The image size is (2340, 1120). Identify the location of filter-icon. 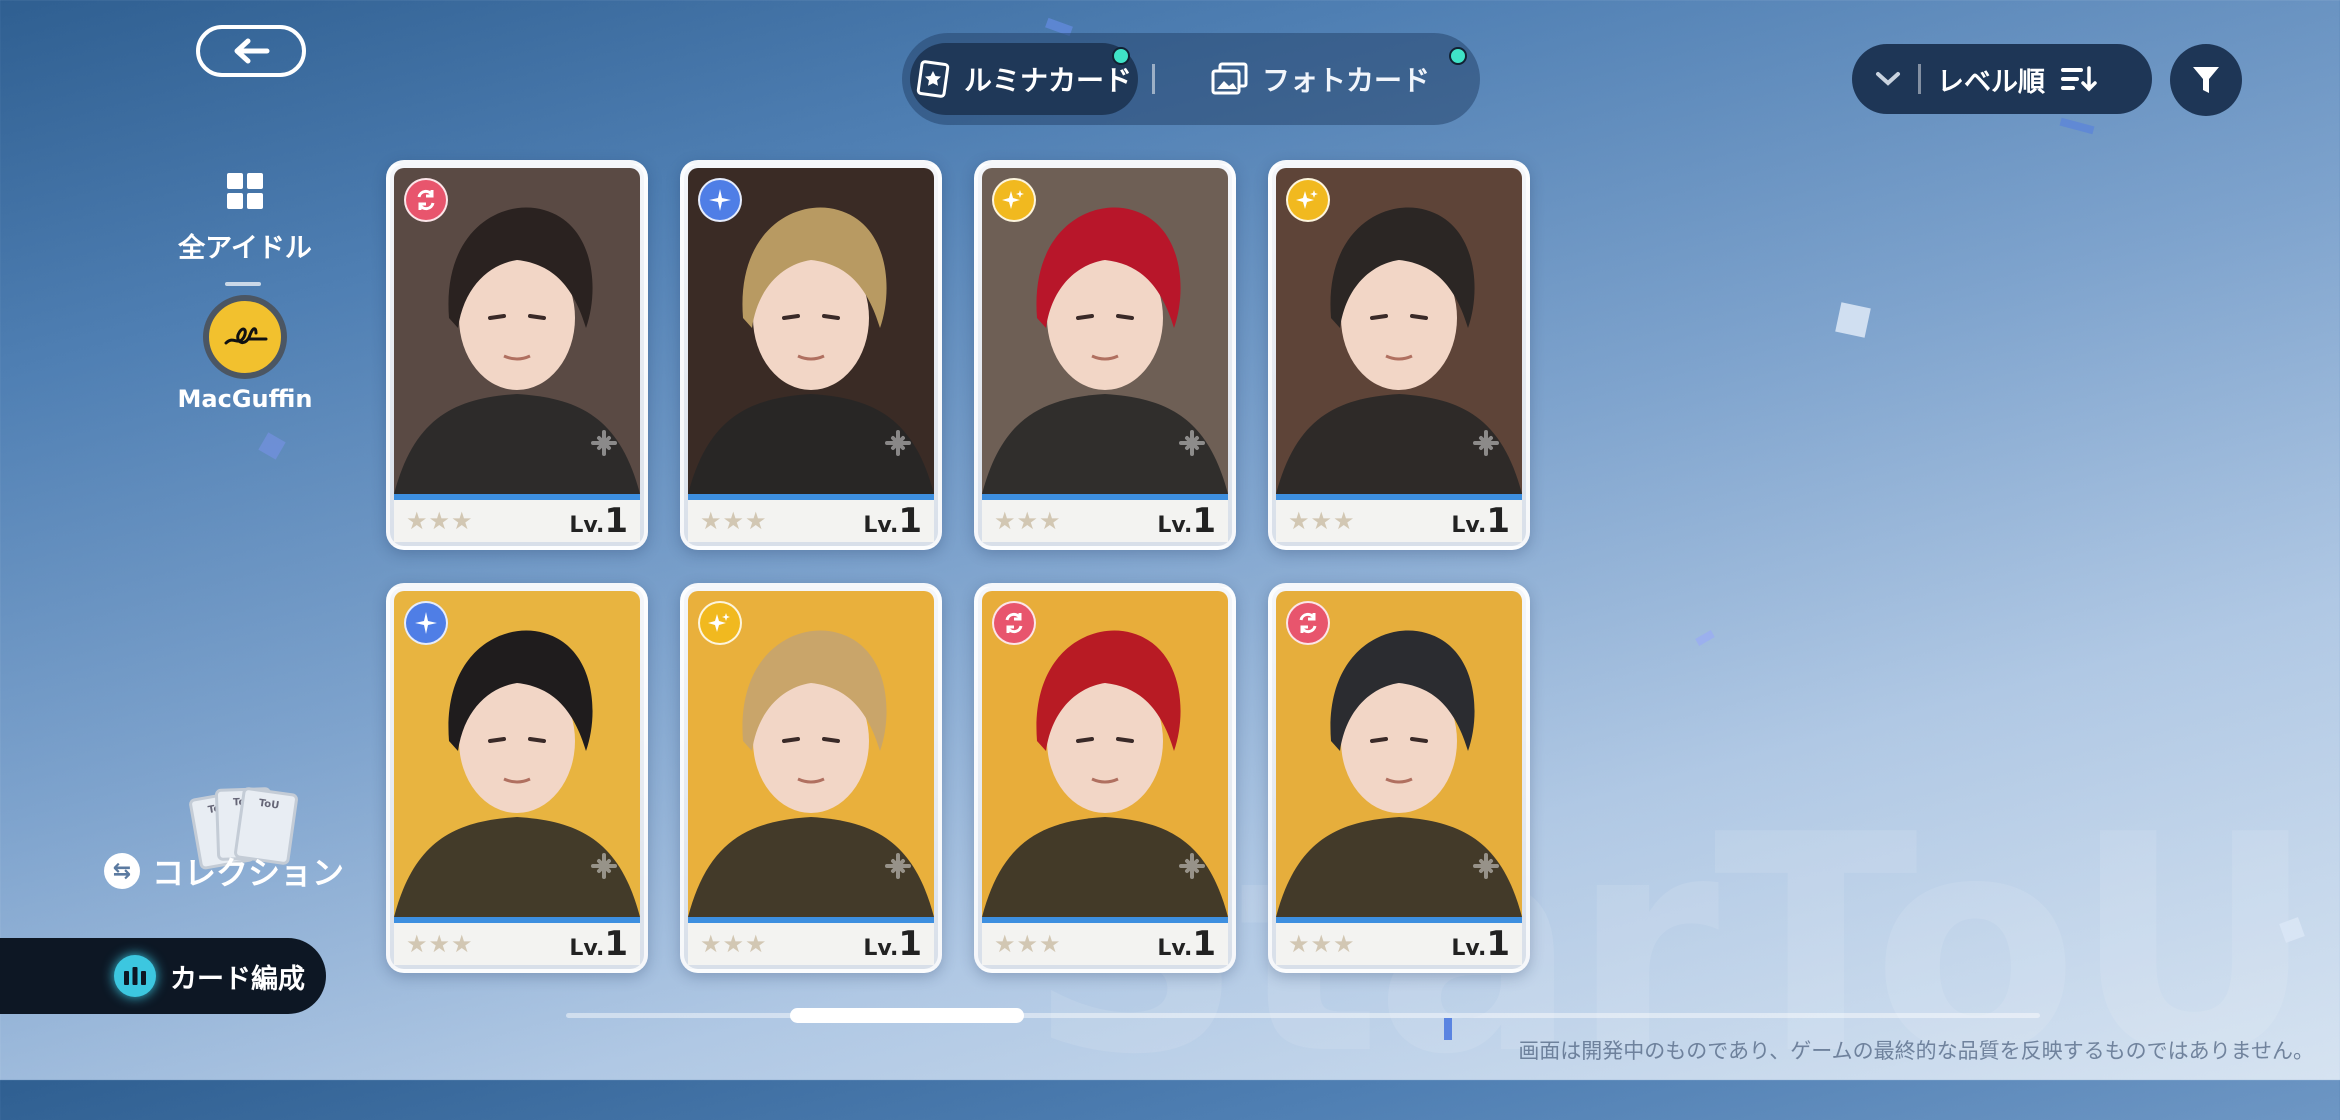
(2206, 80).